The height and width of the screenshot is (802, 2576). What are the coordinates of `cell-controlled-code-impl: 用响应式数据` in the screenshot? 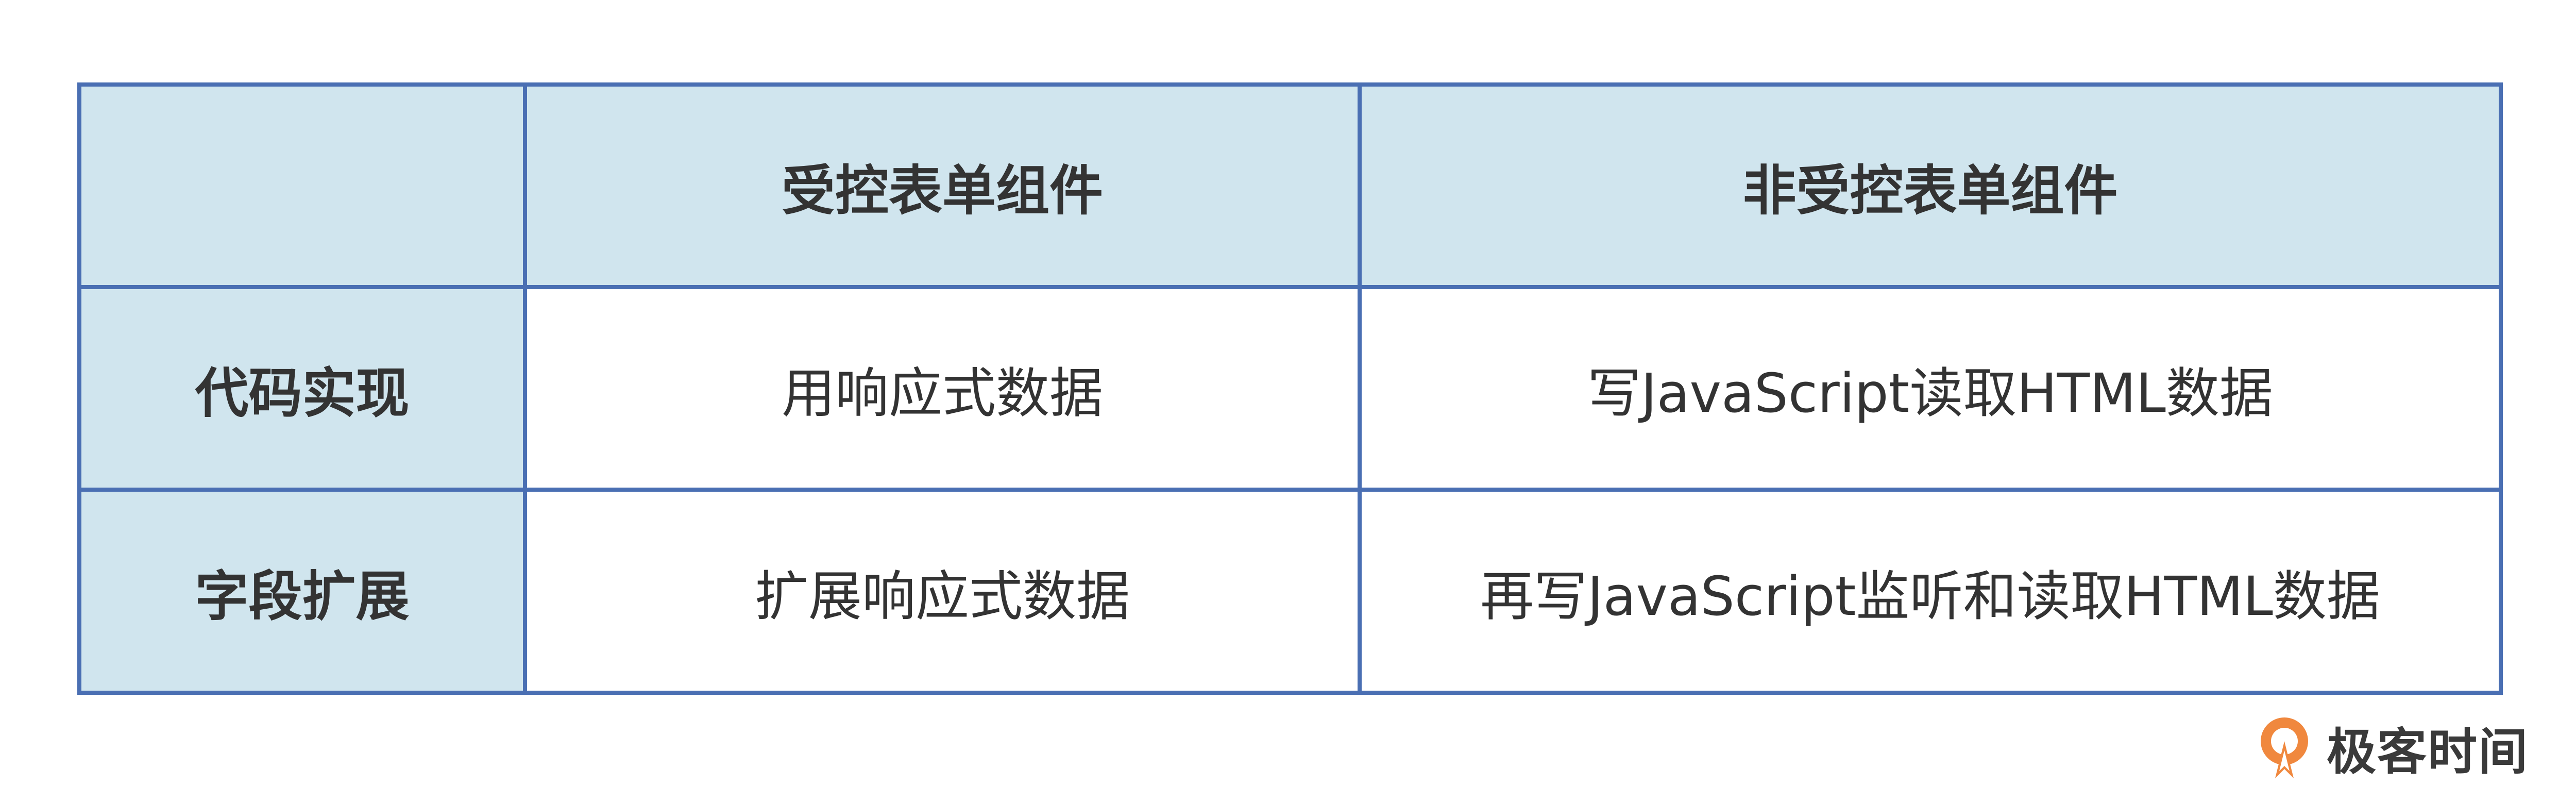 It's located at (942, 388).